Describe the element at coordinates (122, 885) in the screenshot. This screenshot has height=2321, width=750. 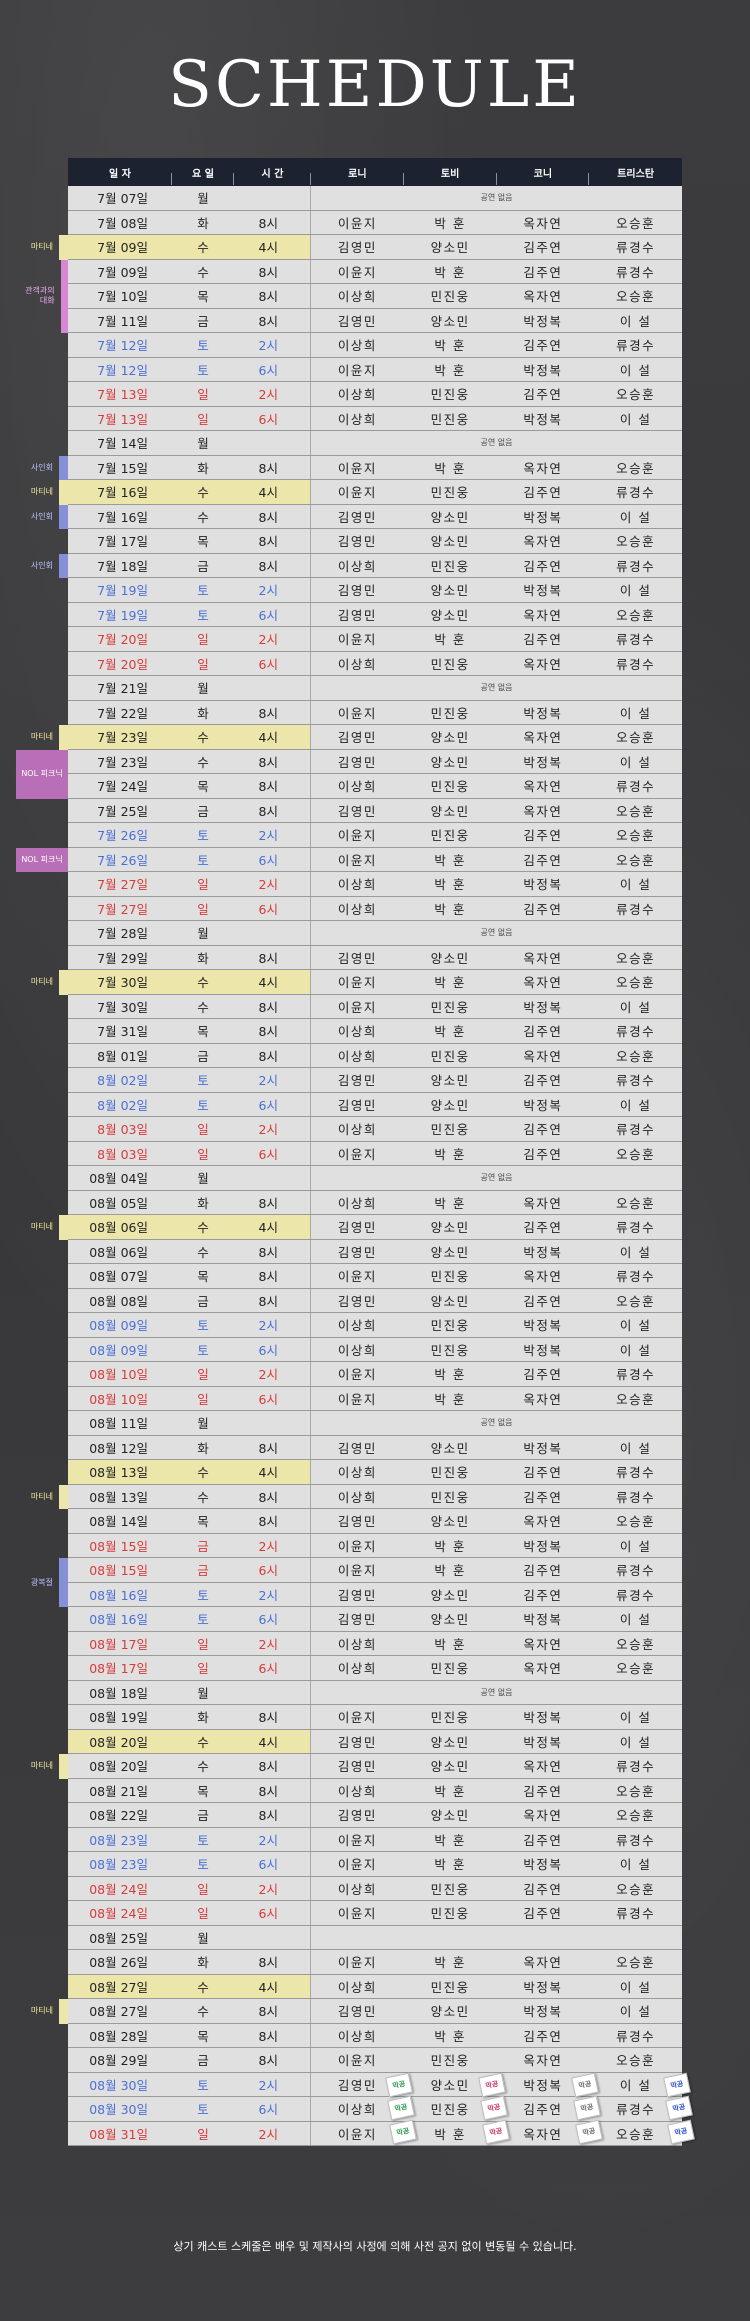
I see `date-cell: 7월 27일` at that location.